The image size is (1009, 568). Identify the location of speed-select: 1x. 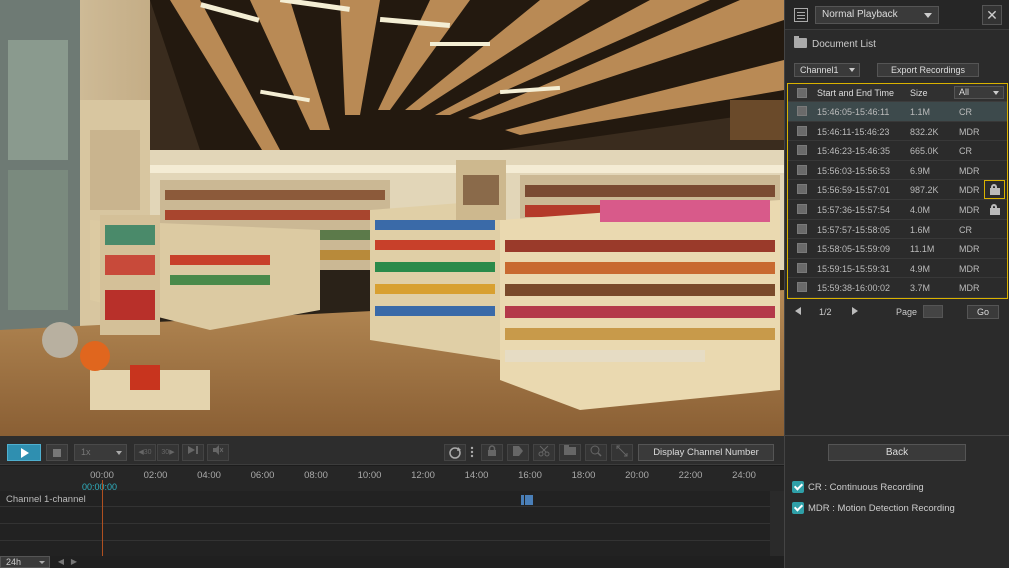
(100, 452).